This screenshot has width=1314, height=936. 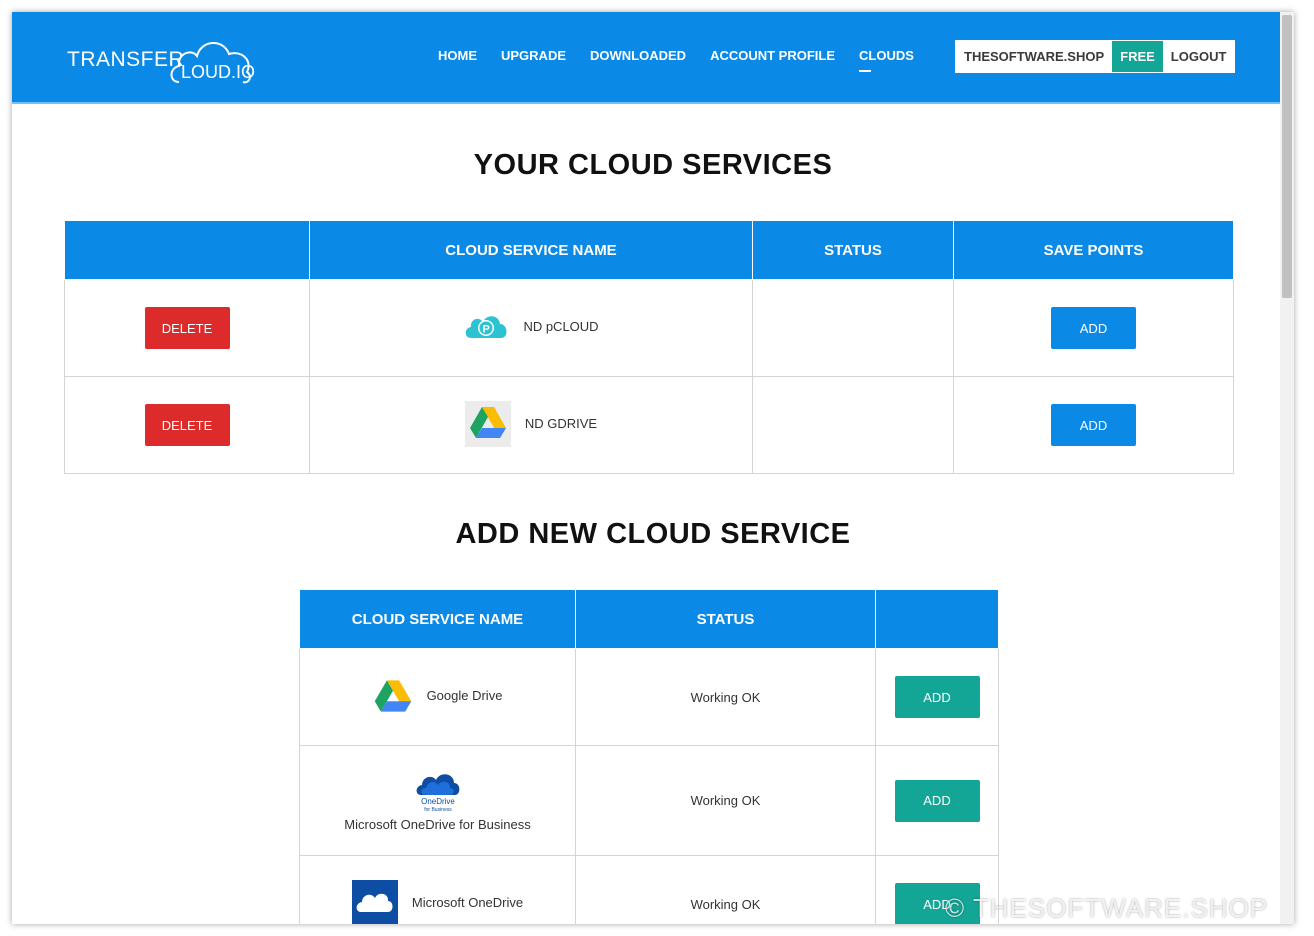 I want to click on scrollbar-thumb, so click(x=1287, y=156).